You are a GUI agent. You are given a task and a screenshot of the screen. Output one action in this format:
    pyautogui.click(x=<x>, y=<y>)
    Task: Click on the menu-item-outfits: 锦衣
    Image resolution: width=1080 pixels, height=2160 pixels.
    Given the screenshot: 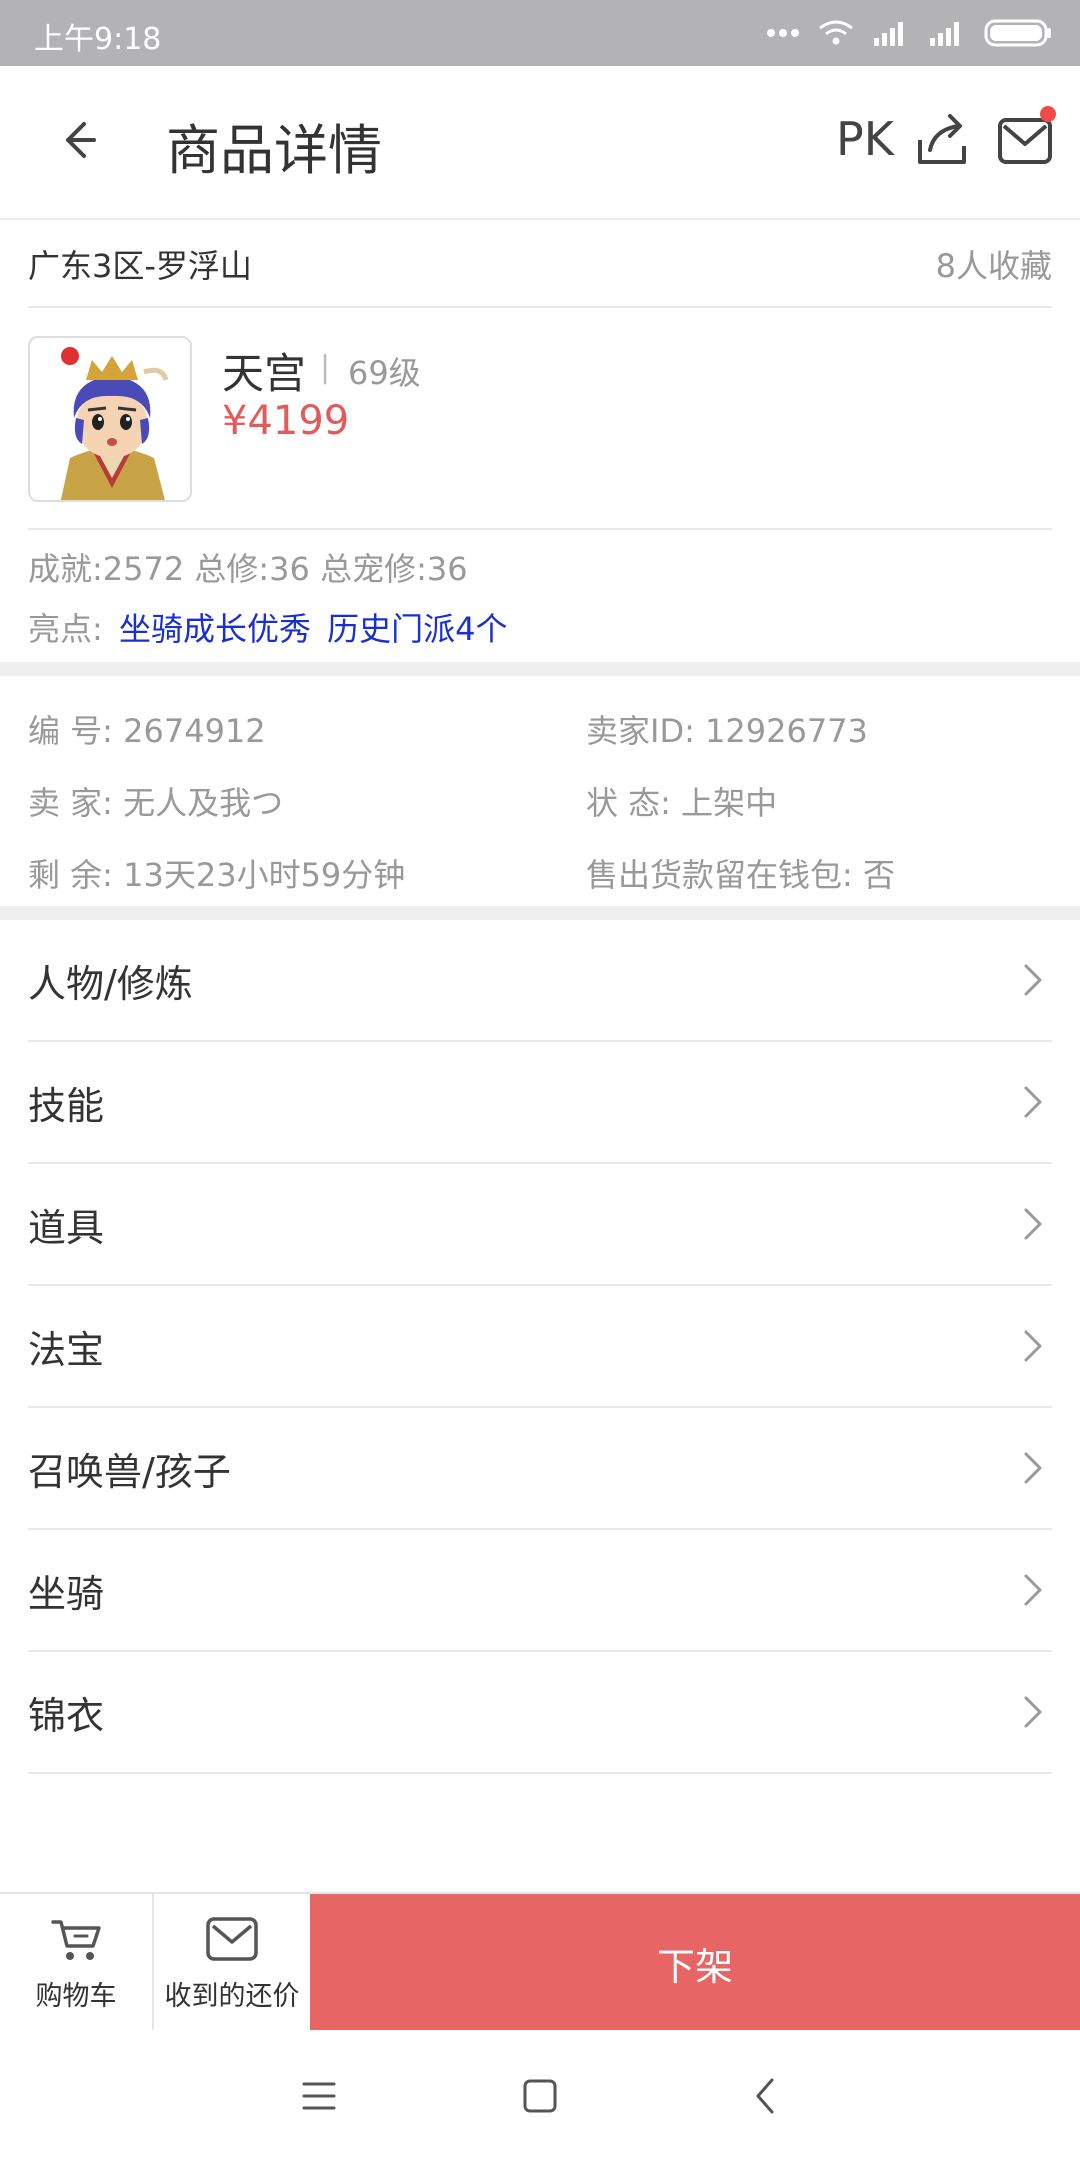 What is the action you would take?
    pyautogui.click(x=540, y=1713)
    